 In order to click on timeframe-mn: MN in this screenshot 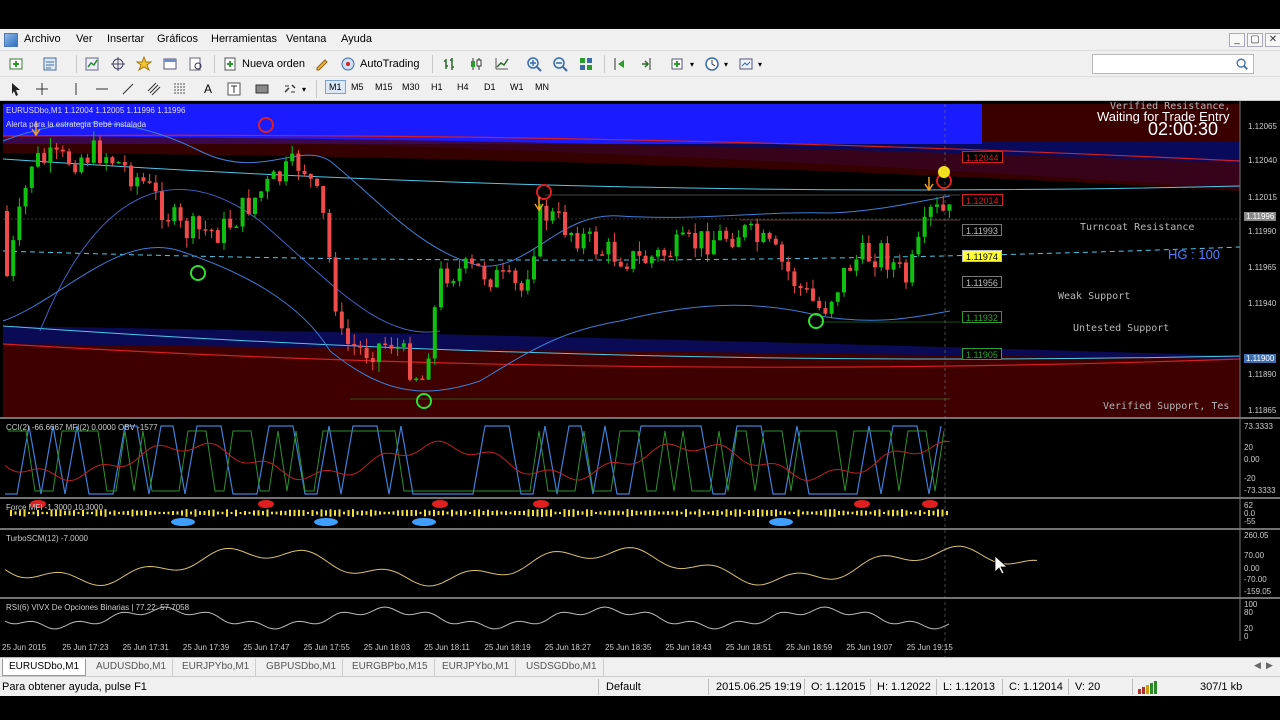, I will do `click(542, 87)`.